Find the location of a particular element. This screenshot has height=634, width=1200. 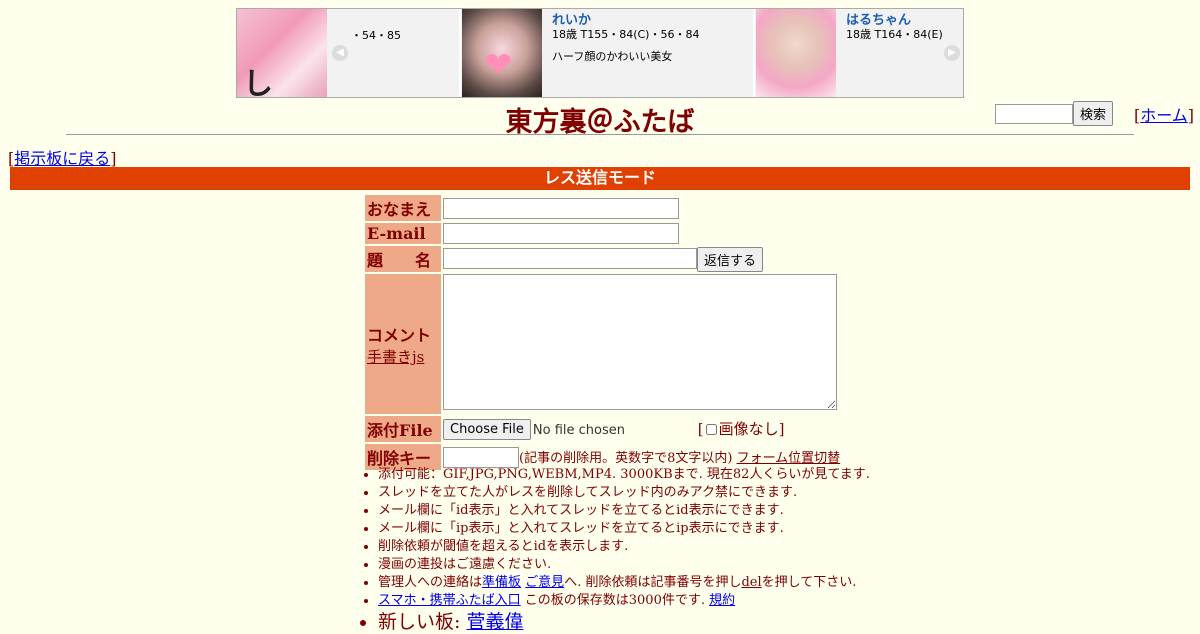

reply-mode-bar: レス送信モード is located at coordinates (600, 178).